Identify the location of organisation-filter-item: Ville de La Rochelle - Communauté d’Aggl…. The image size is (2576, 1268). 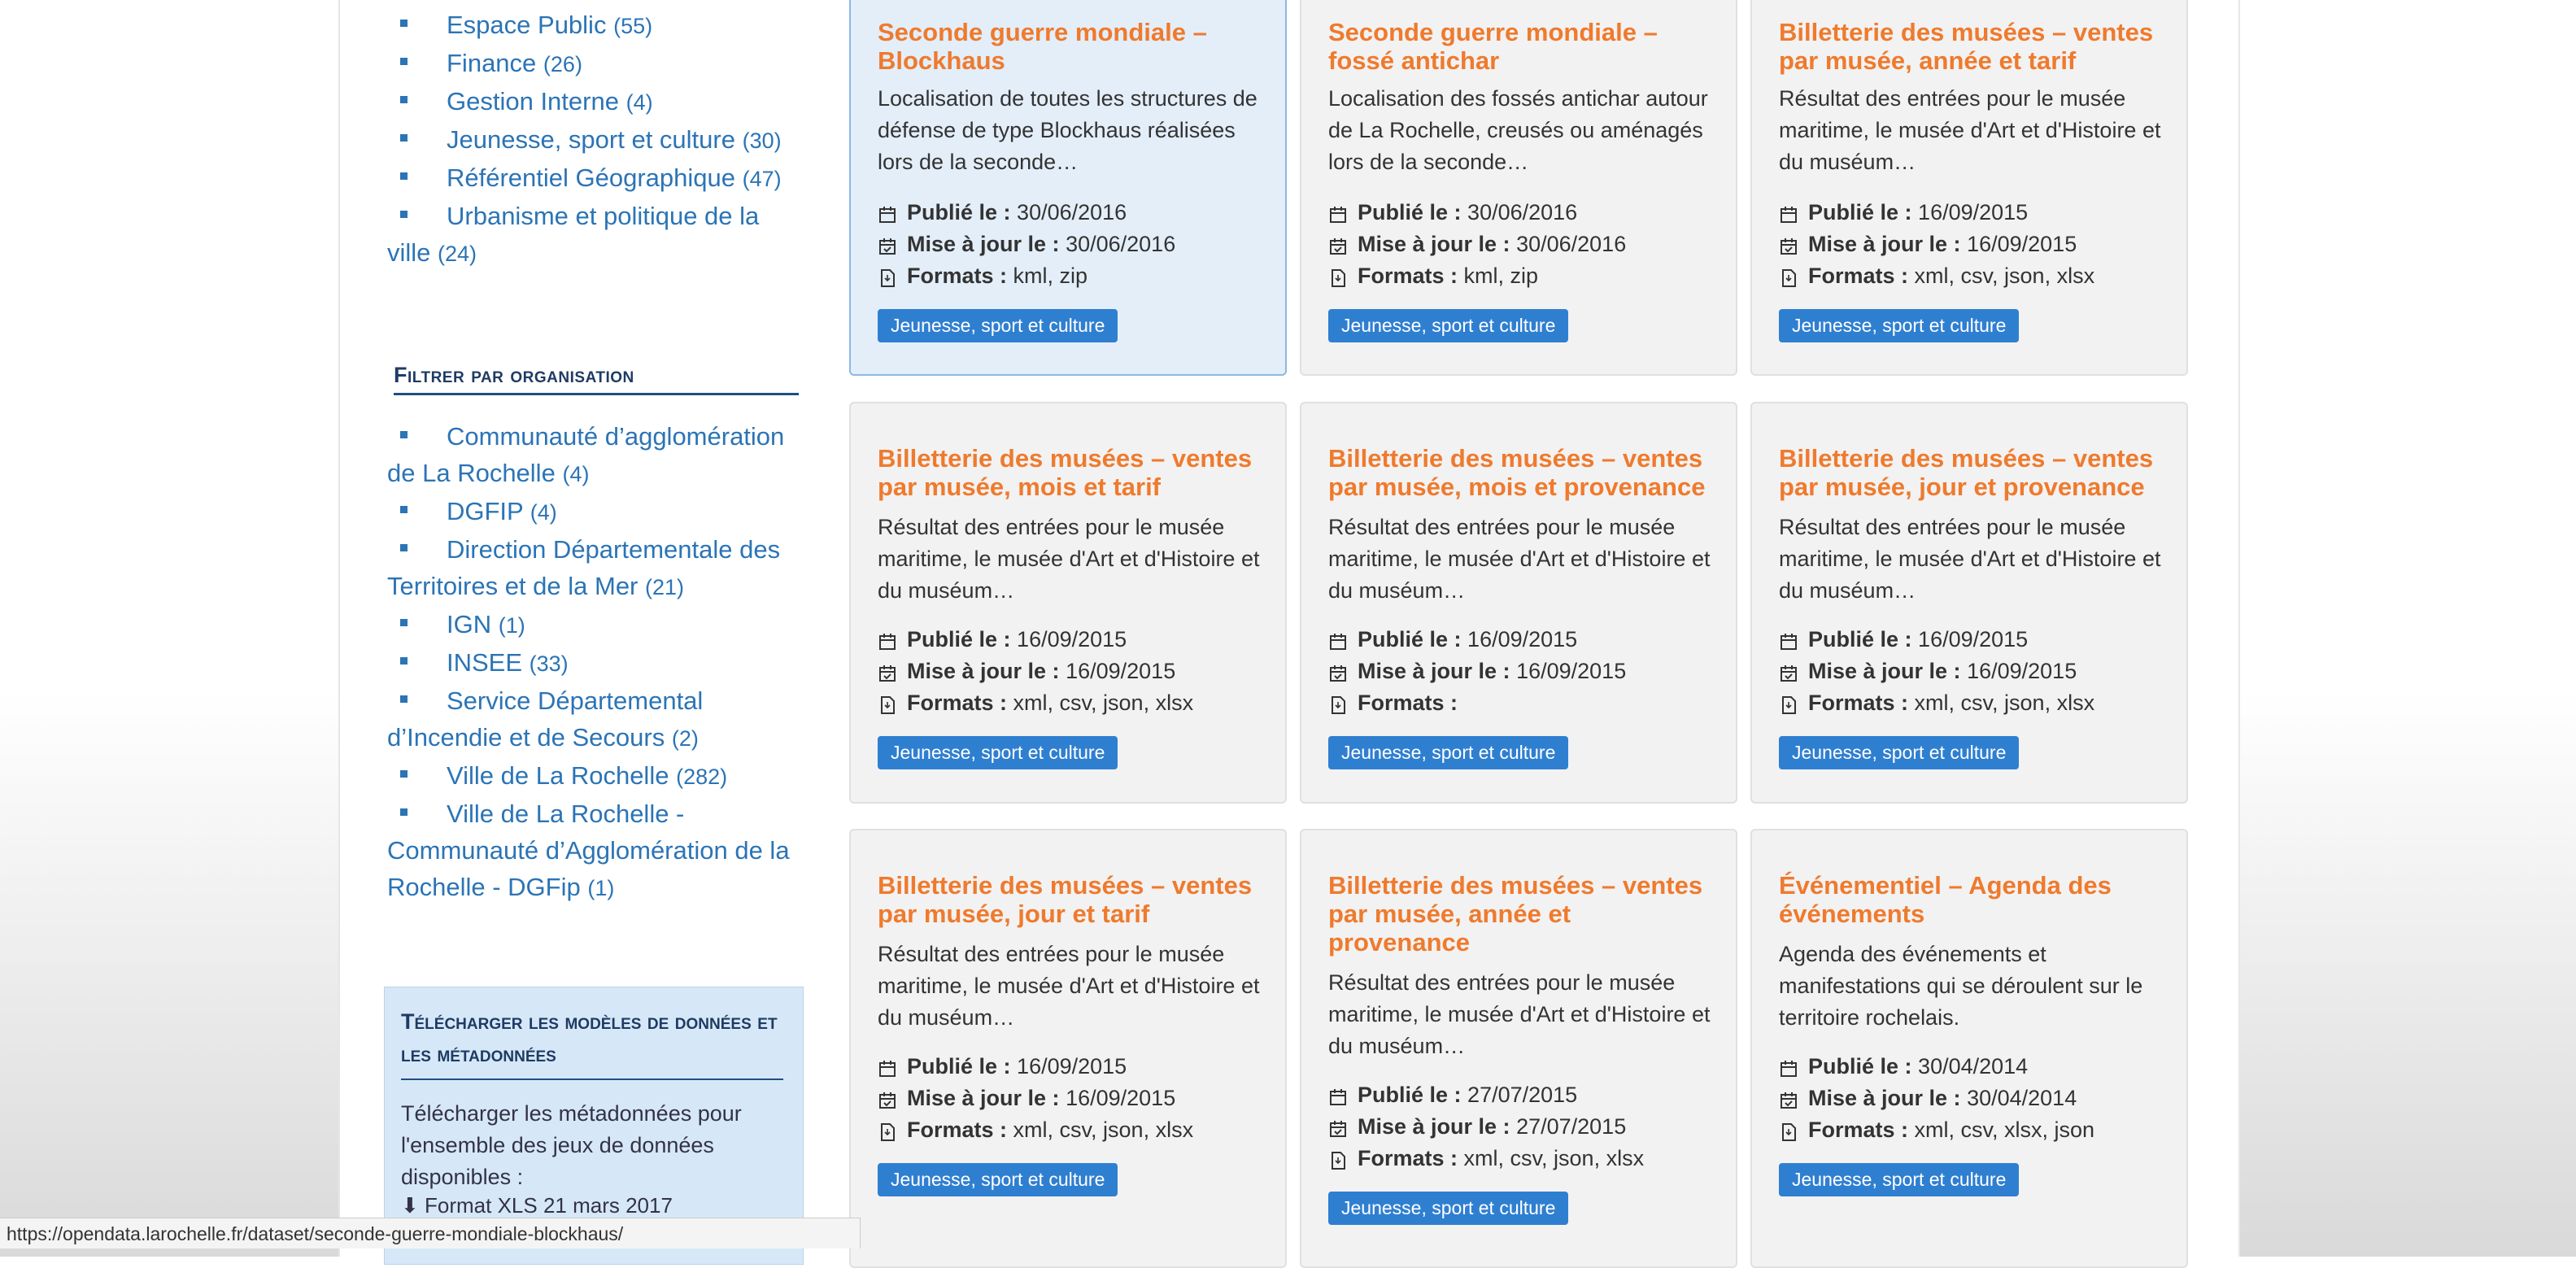
(594, 851).